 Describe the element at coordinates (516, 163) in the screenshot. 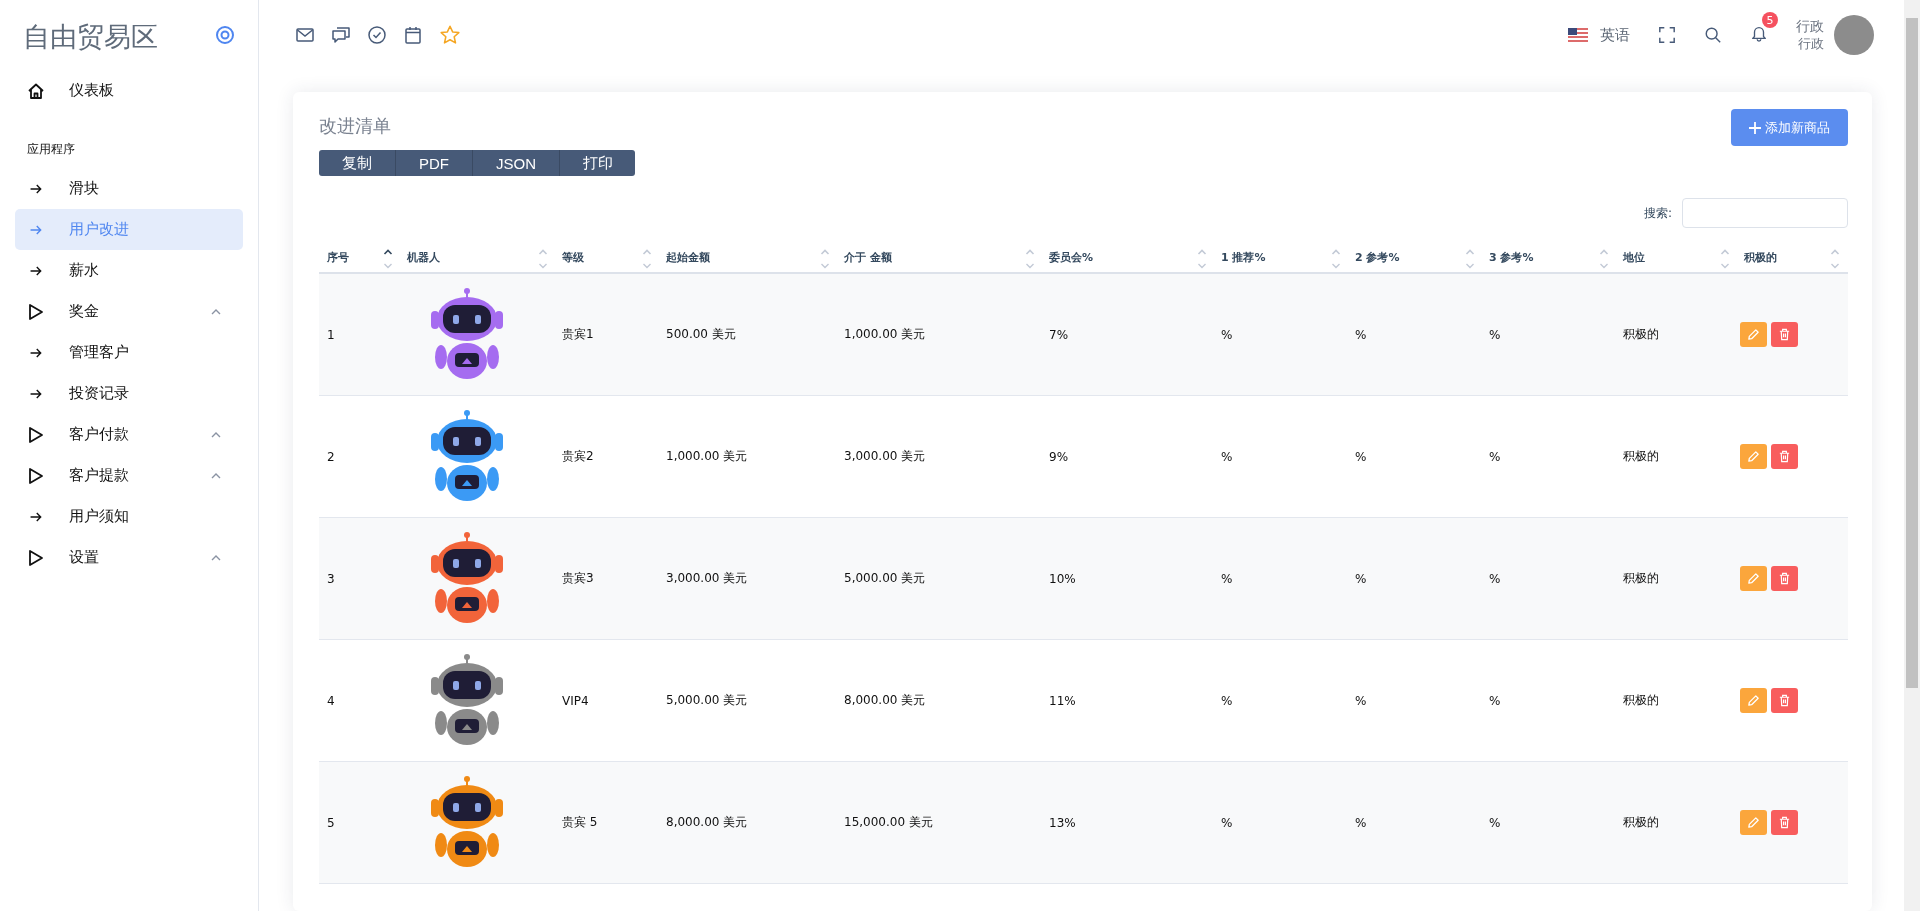

I see `export-button: JSON` at that location.